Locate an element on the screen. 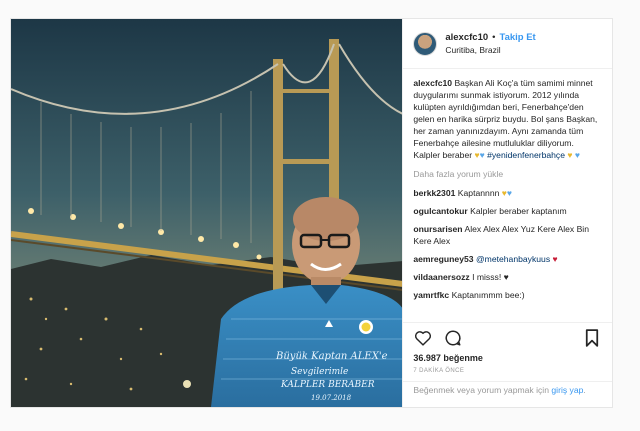 The image size is (640, 431). post-header: alexcfc10 • Takip Et Curitiba, Brazil is located at coordinates (507, 44).